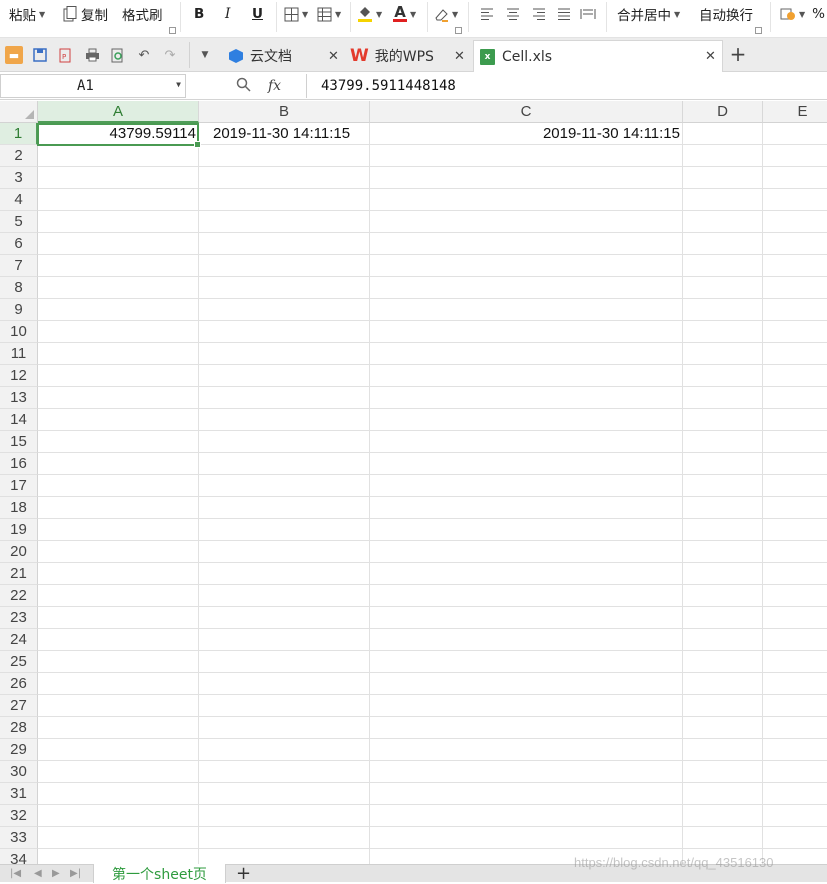  I want to click on row-header: 25, so click(19, 662).